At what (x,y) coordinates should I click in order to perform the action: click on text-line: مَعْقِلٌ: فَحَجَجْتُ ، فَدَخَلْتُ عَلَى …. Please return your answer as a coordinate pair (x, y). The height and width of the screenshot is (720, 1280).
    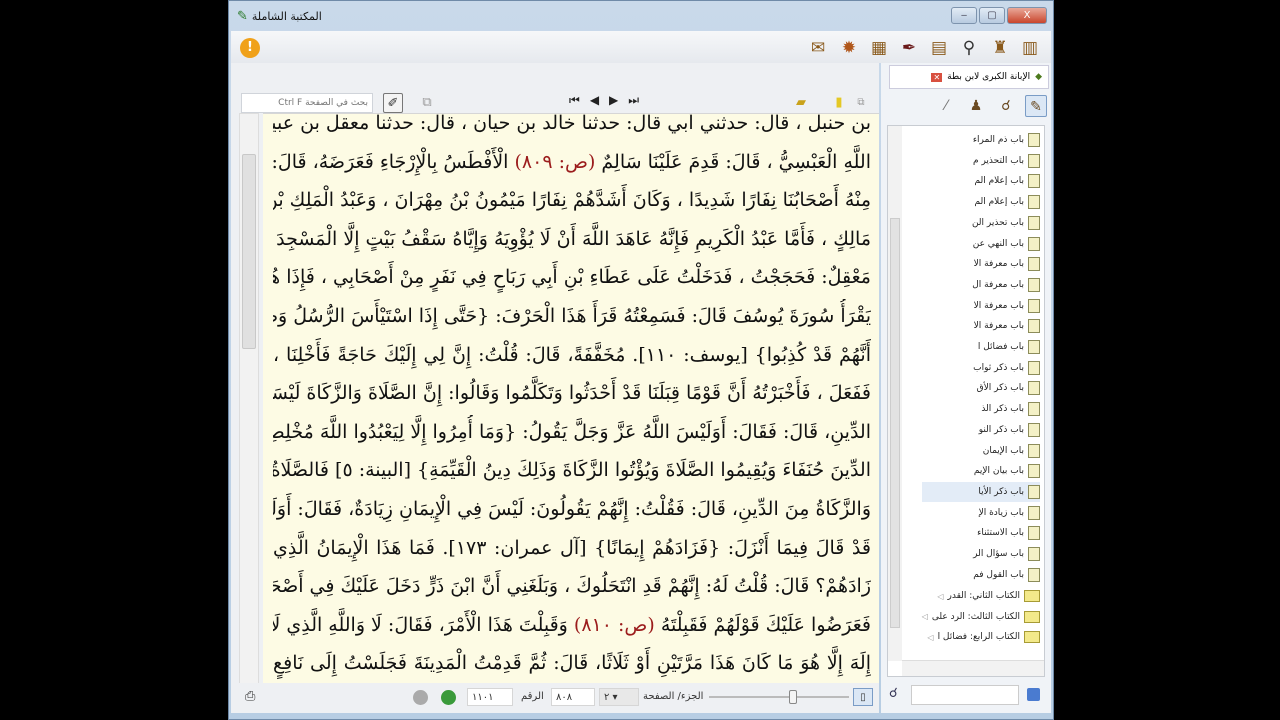
    Looking at the image, I should click on (572, 277).